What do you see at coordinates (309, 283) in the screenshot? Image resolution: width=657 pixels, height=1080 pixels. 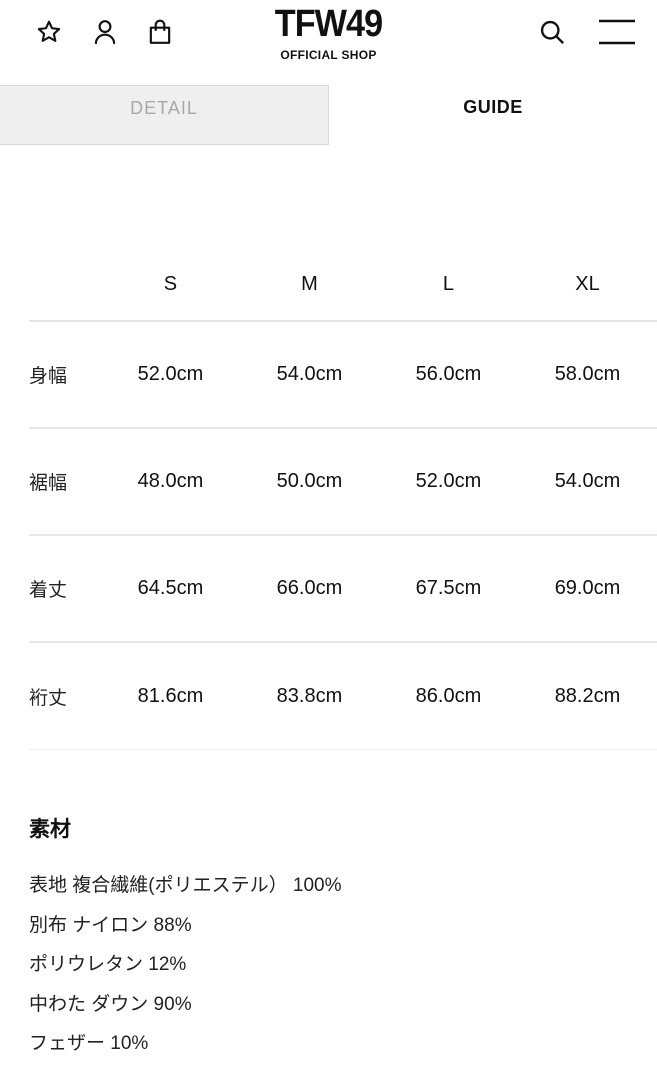 I see `size-column-header: M` at bounding box center [309, 283].